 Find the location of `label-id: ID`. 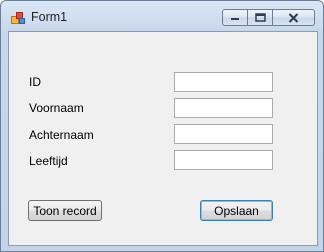

label-id: ID is located at coordinates (35, 82).